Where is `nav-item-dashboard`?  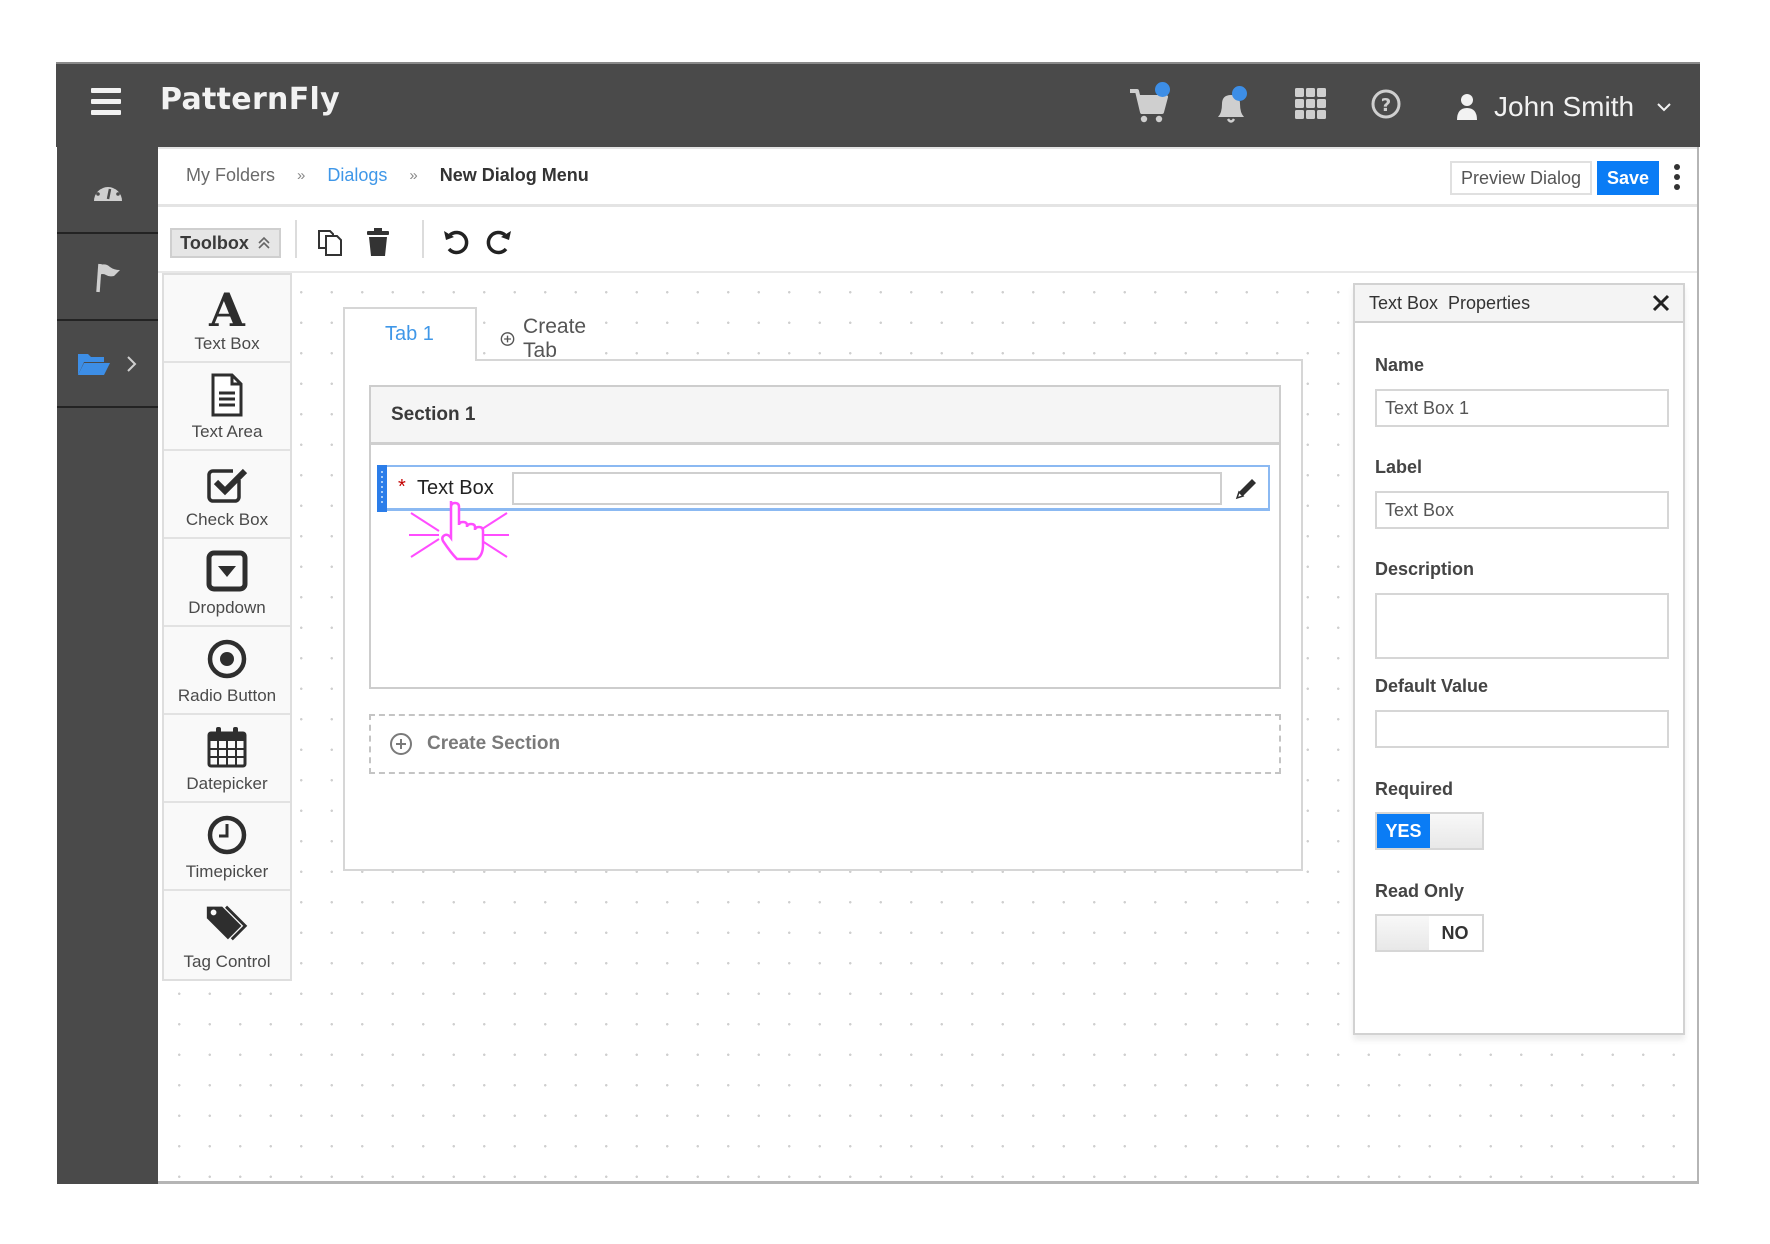 nav-item-dashboard is located at coordinates (107, 190).